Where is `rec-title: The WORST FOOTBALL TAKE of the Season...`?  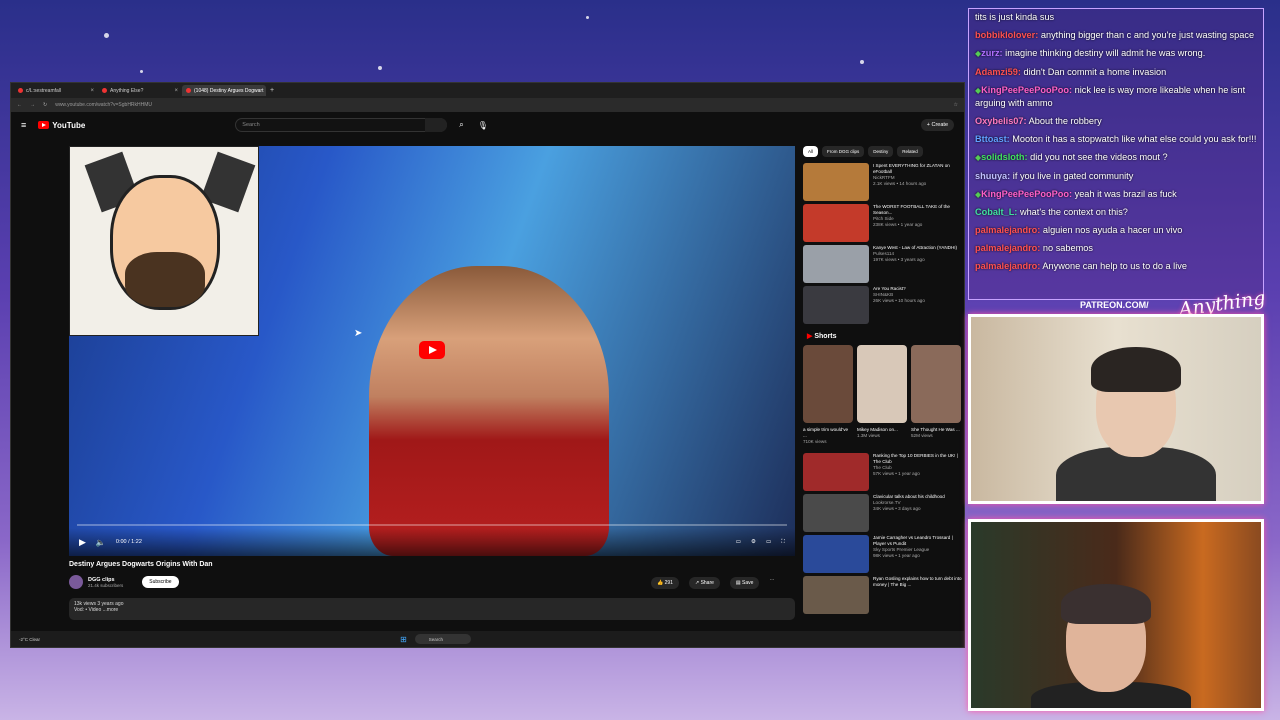
rec-title: The WORST FOOTBALL TAKE of the Season... is located at coordinates (918, 210).